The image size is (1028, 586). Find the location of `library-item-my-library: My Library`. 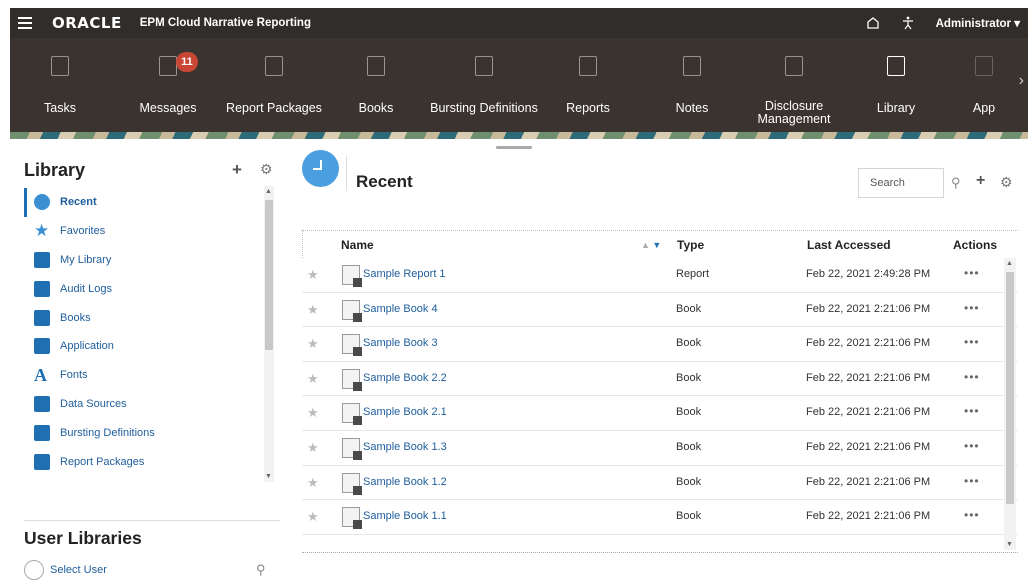

library-item-my-library: My Library is located at coordinates (144, 260).